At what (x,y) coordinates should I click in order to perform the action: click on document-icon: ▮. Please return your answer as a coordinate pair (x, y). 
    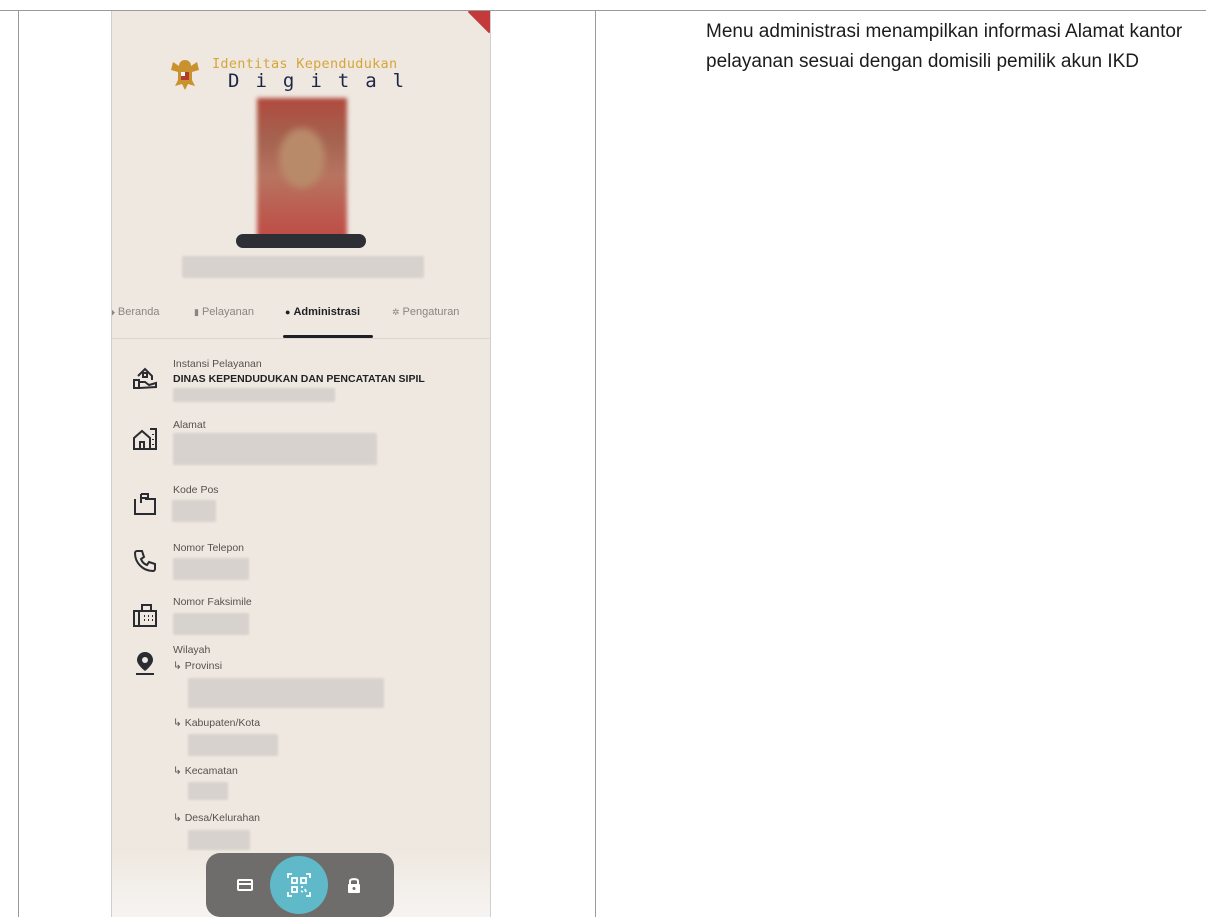
    Looking at the image, I should click on (196, 311).